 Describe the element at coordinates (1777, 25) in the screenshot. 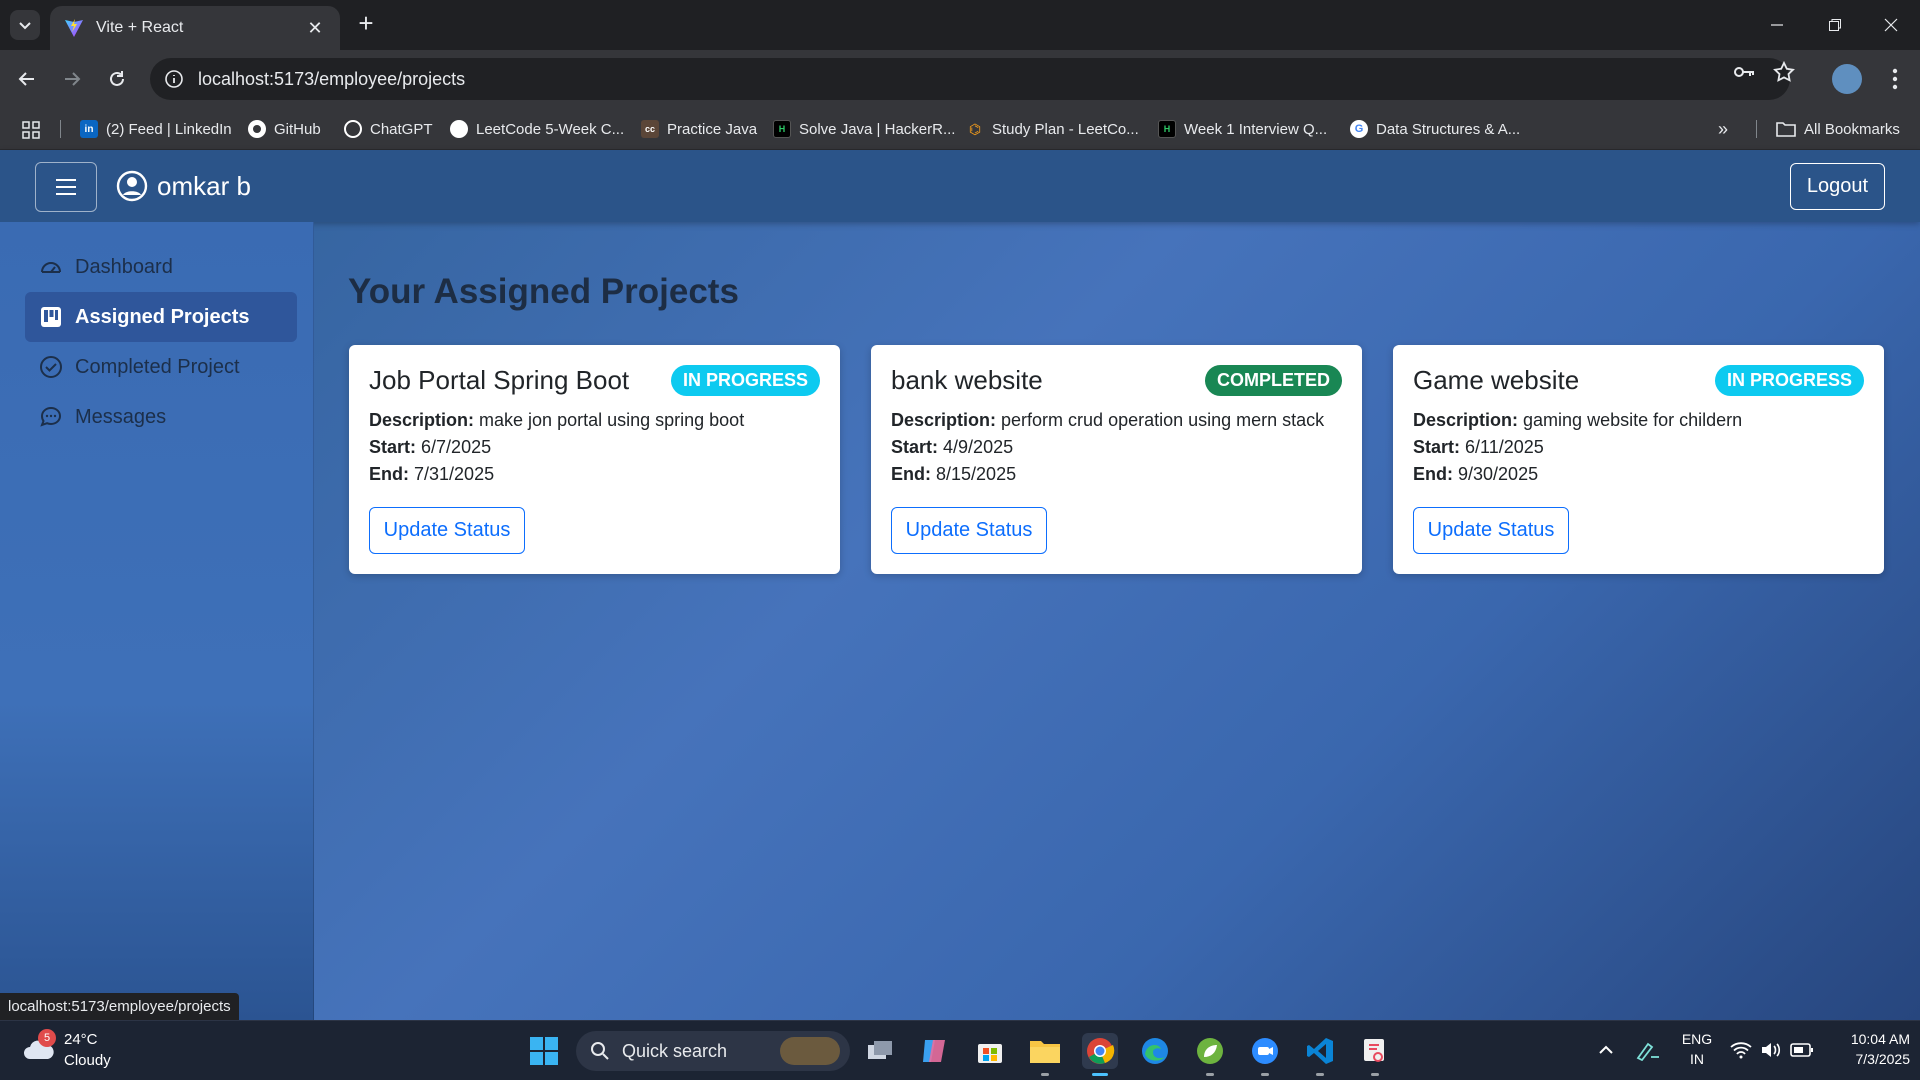

I see `minimize-button` at that location.